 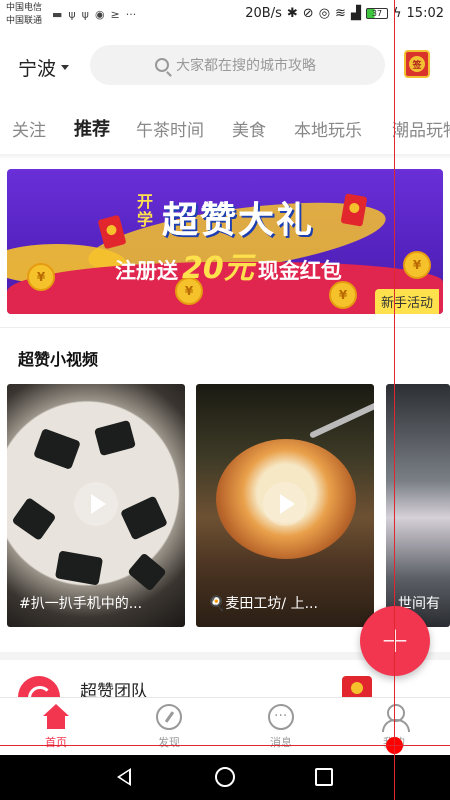 I want to click on video-card: 世间有, so click(x=418, y=505).